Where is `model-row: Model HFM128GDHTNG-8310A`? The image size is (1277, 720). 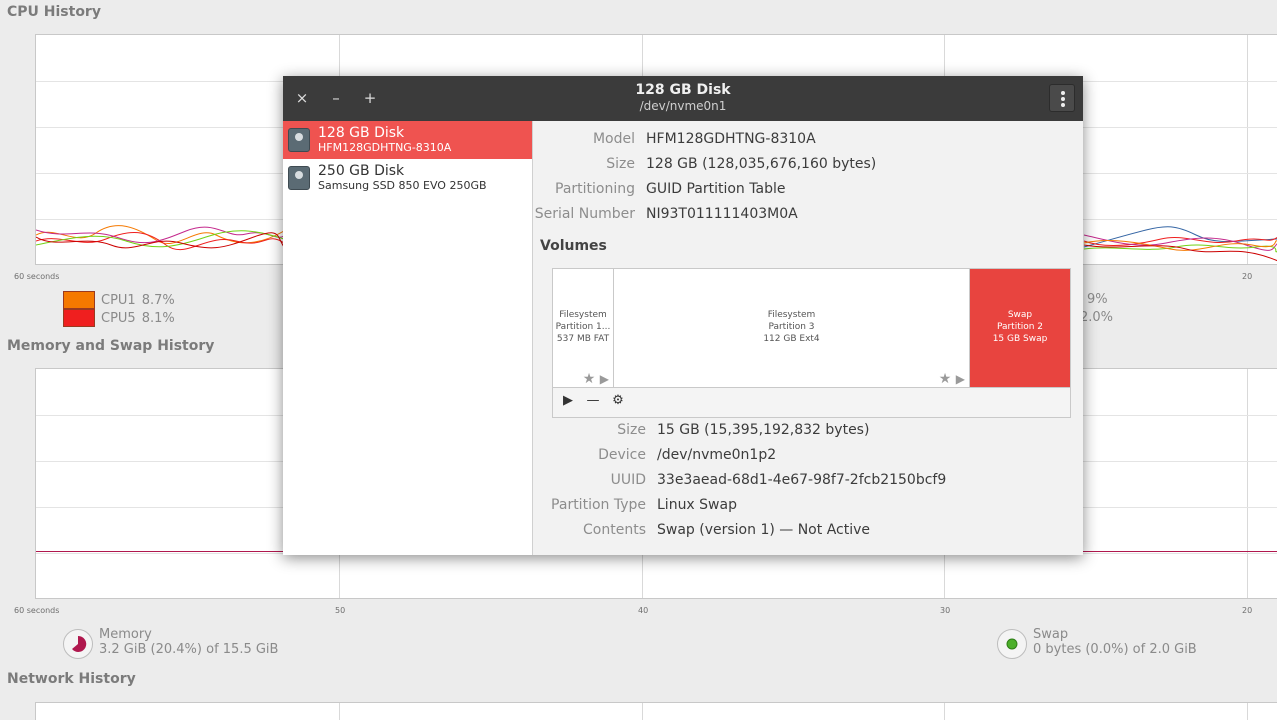
model-row: Model HFM128GDHTNG-8310A is located at coordinates (675, 139).